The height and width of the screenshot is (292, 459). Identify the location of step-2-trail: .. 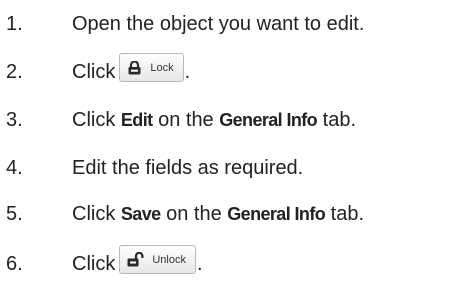
(187, 72).